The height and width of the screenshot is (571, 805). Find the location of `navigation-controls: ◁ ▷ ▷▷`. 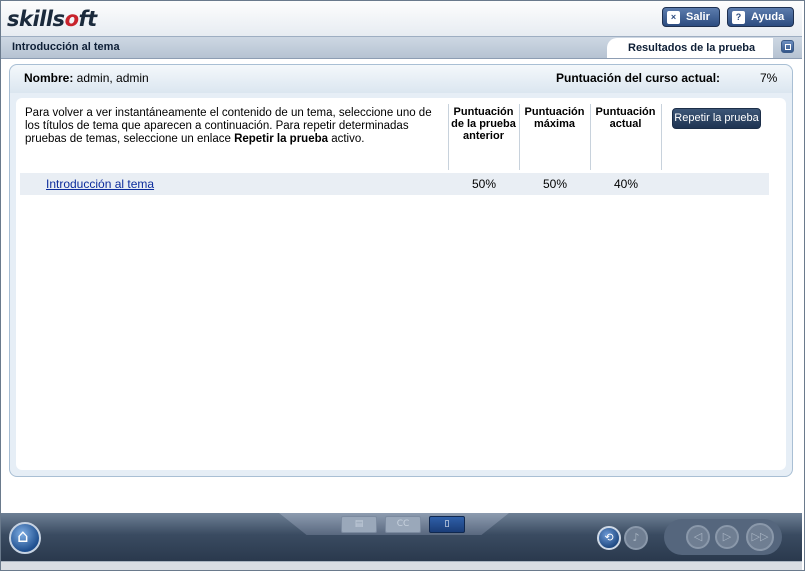

navigation-controls: ◁ ▷ ▷▷ is located at coordinates (723, 537).